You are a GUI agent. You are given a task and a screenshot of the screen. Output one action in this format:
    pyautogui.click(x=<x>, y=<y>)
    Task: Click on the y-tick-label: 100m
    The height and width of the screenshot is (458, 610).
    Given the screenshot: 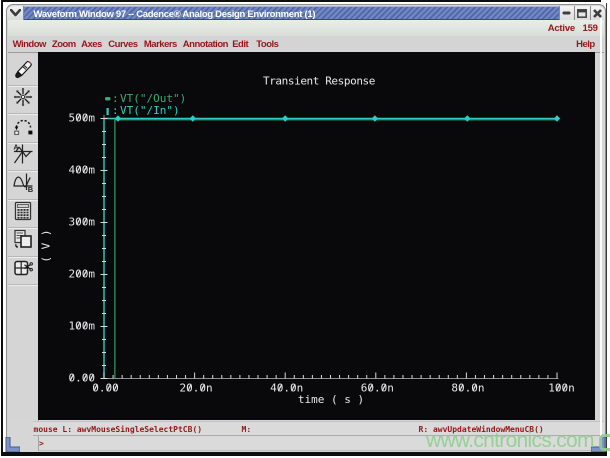 What is the action you would take?
    pyautogui.click(x=82, y=325)
    